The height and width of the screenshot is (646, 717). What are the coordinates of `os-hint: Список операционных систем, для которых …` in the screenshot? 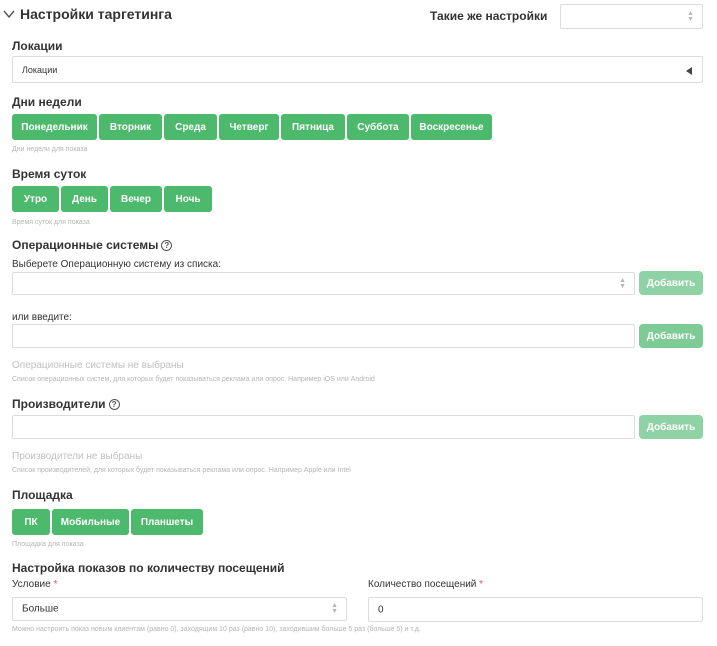 It's located at (193, 379).